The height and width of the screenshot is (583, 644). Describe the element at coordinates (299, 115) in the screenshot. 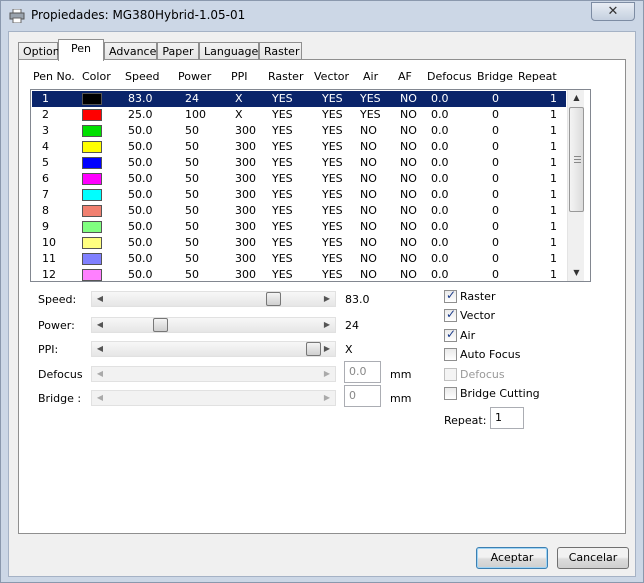

I see `table-row: 2 25.0 100 X YES YES YES NO 0.0 0 1` at that location.